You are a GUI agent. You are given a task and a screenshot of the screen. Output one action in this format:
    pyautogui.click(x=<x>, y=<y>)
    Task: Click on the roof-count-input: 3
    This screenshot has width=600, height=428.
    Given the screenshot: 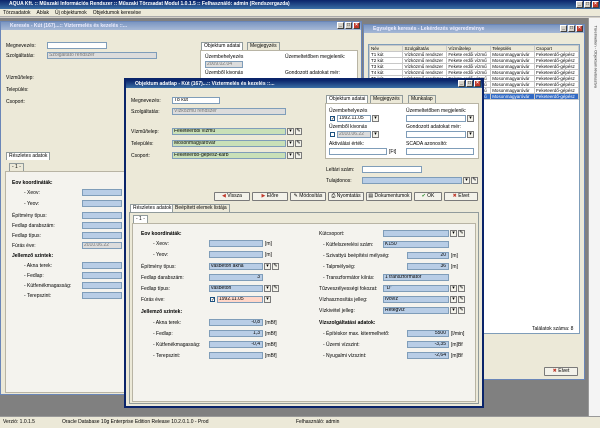 What is the action you would take?
    pyautogui.click(x=236, y=277)
    